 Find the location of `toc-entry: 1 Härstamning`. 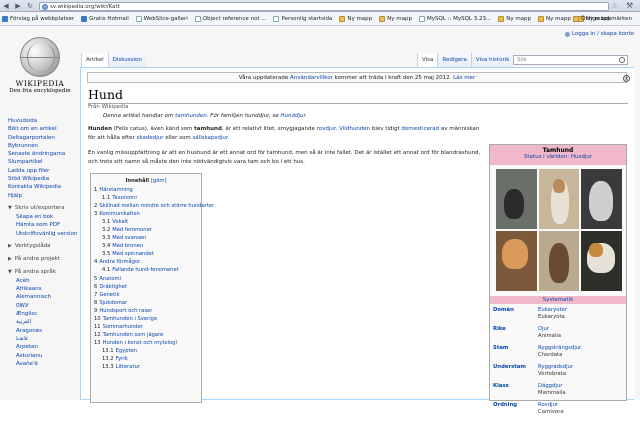

toc-entry: 1 Härstamning is located at coordinates (146, 190).